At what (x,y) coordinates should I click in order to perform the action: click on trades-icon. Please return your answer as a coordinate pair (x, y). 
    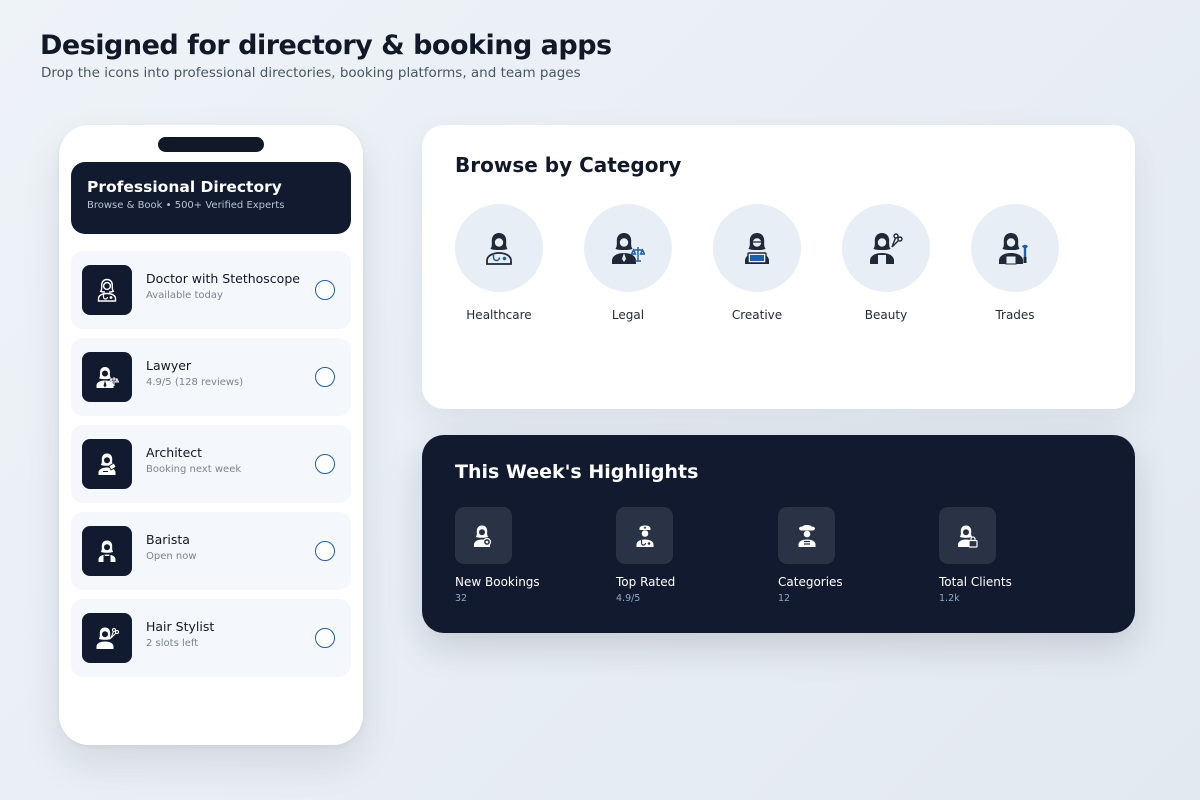
    Looking at the image, I should click on (1015, 248).